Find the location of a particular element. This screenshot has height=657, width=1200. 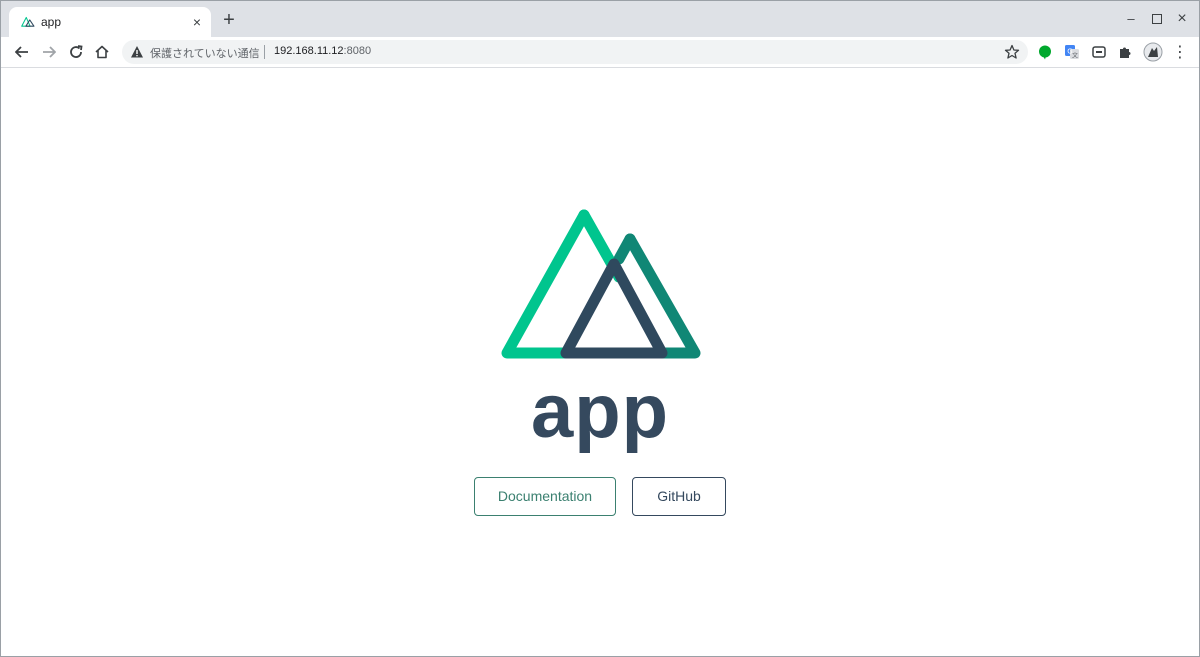

extension-cast-button is located at coordinates (1099, 52).